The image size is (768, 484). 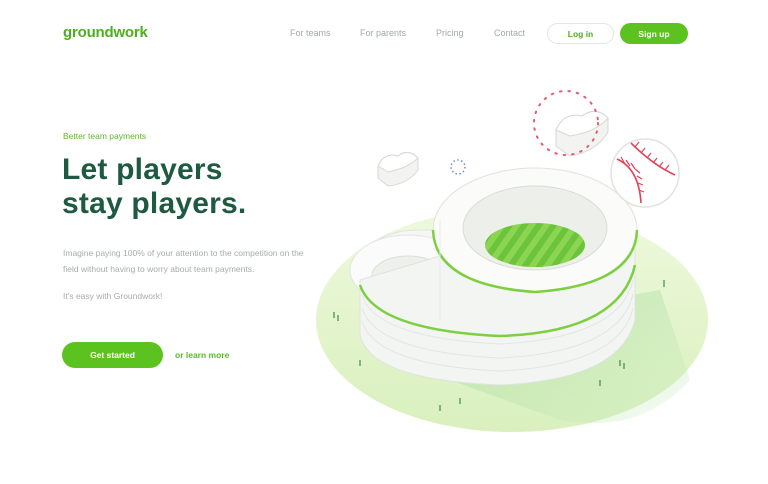 What do you see at coordinates (105, 32) in the screenshot?
I see `groundwork-logo: groundwork` at bounding box center [105, 32].